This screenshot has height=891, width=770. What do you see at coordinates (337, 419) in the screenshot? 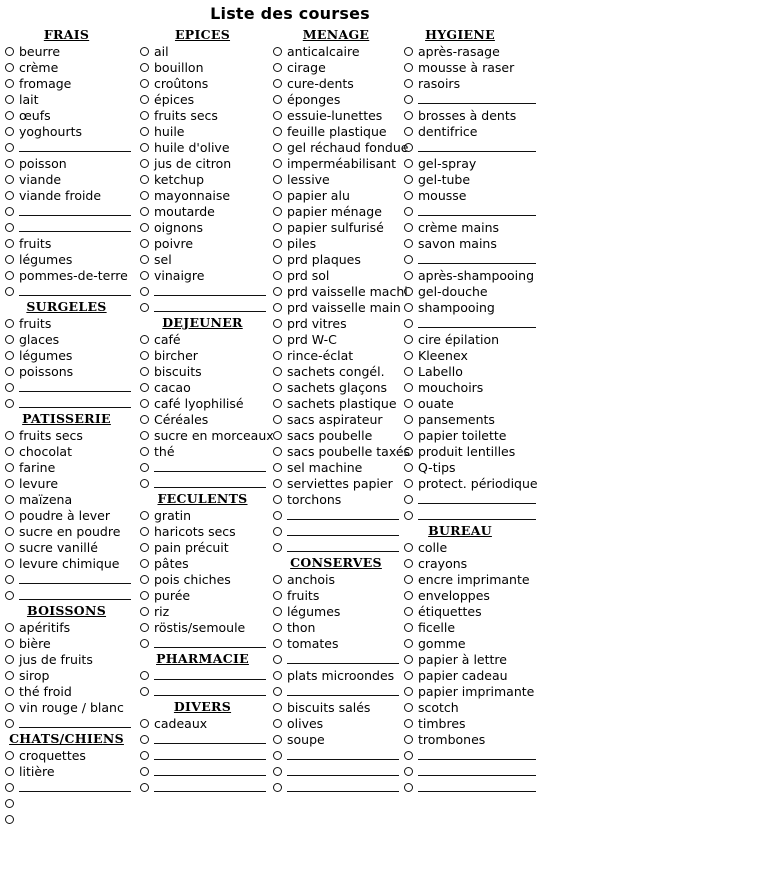
I see `list-item: sacs aspirateur` at bounding box center [337, 419].